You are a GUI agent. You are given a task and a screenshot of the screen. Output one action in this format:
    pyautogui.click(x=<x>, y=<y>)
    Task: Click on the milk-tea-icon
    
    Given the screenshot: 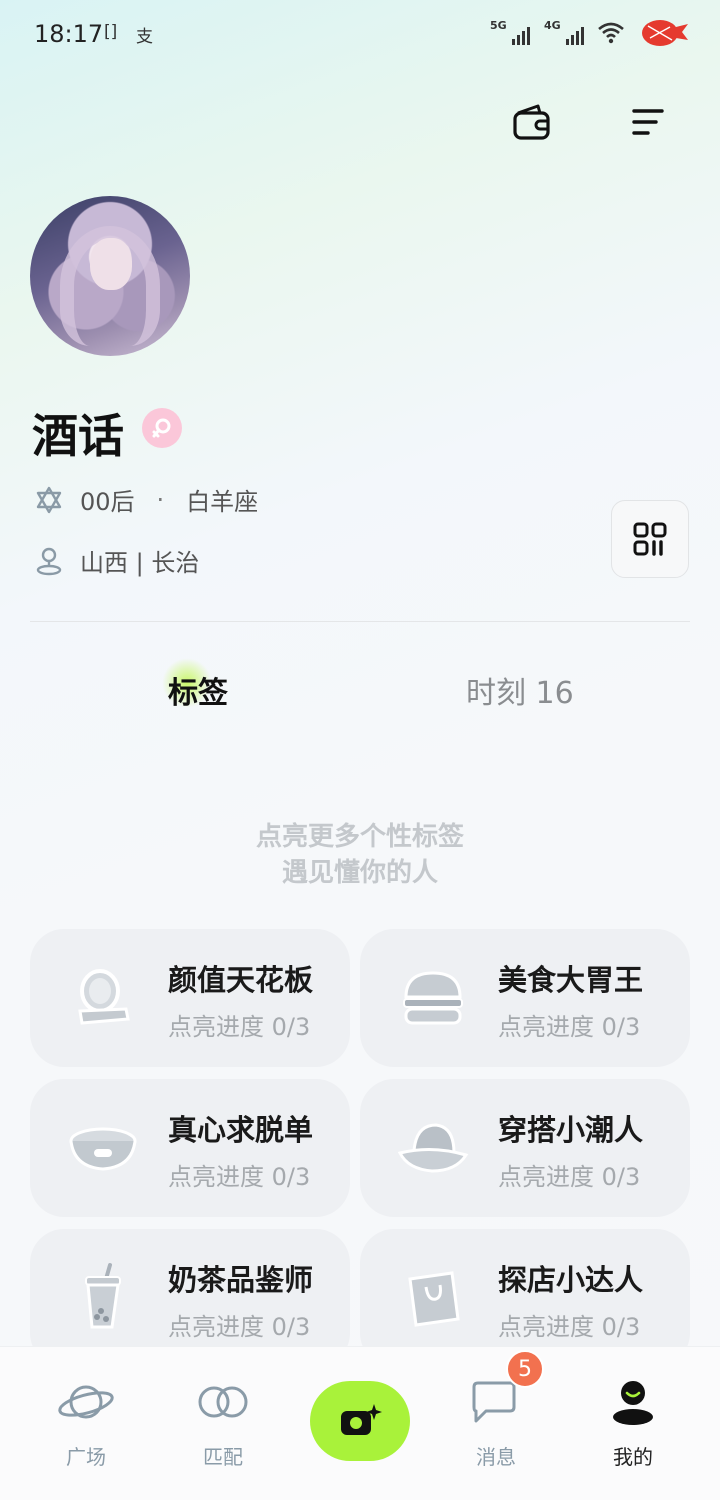 What is the action you would take?
    pyautogui.click(x=103, y=1298)
    